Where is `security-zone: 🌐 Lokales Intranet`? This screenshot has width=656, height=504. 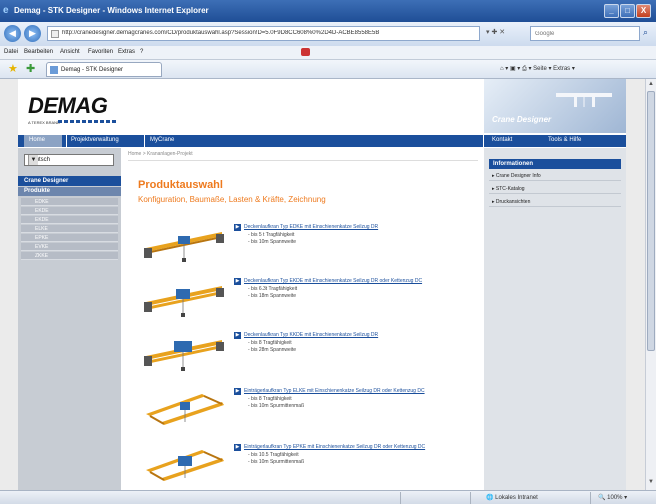 security-zone: 🌐 Lokales Intranet is located at coordinates (512, 497).